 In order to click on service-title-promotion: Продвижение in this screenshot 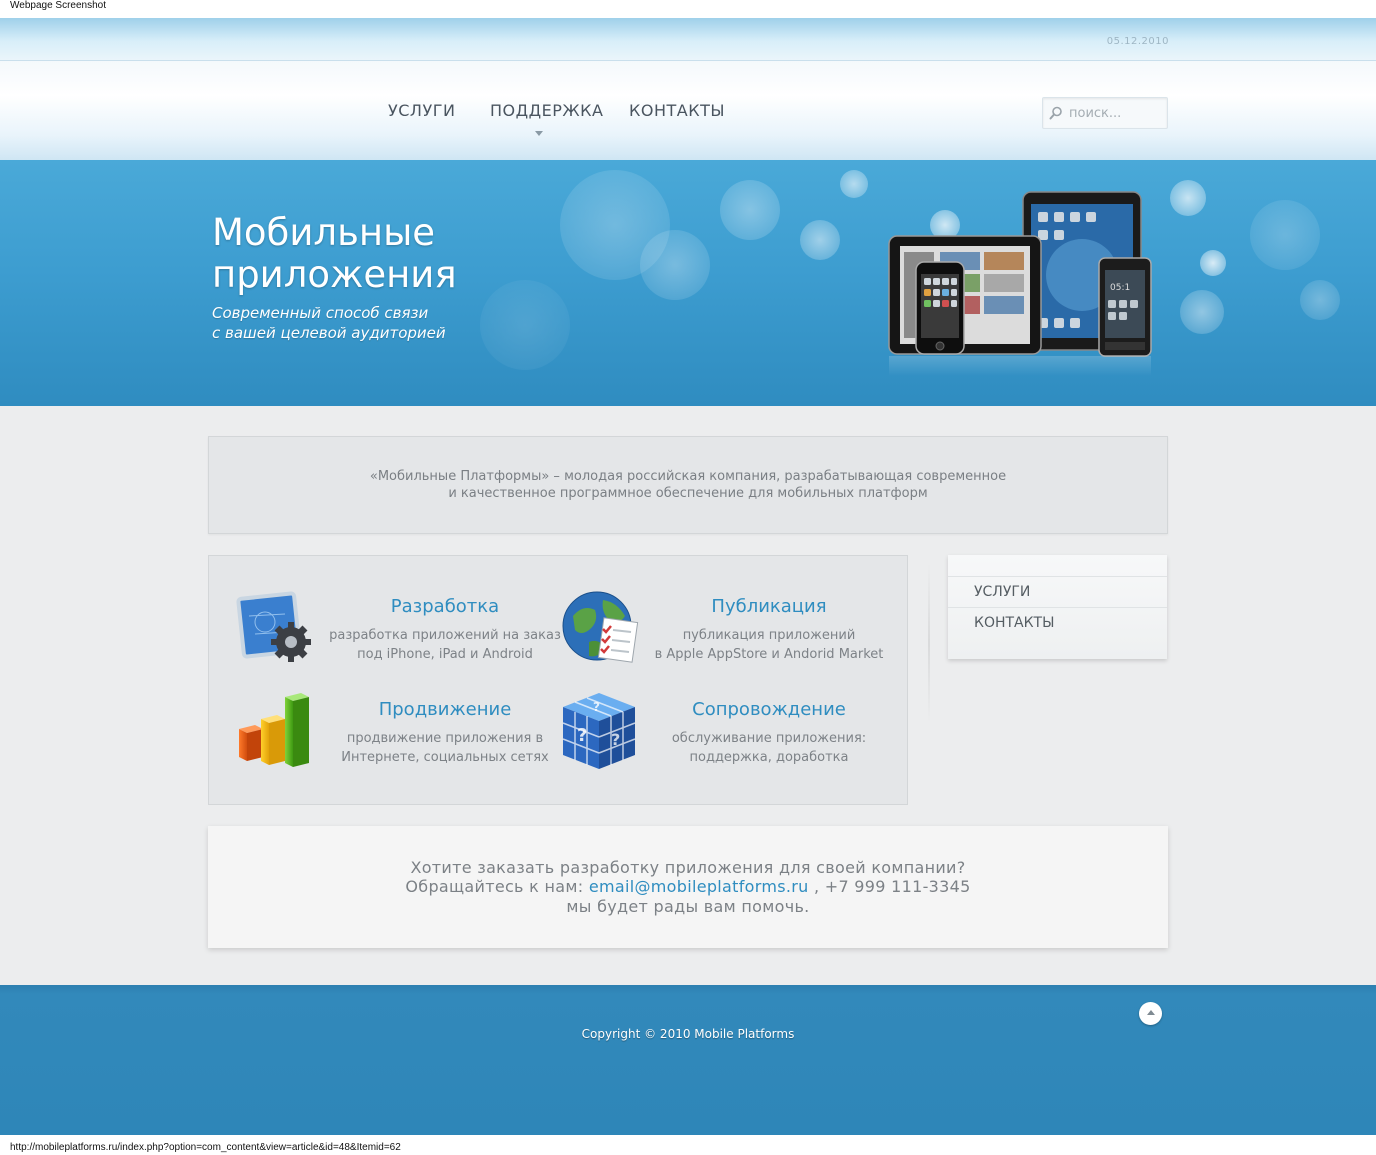, I will do `click(445, 709)`.